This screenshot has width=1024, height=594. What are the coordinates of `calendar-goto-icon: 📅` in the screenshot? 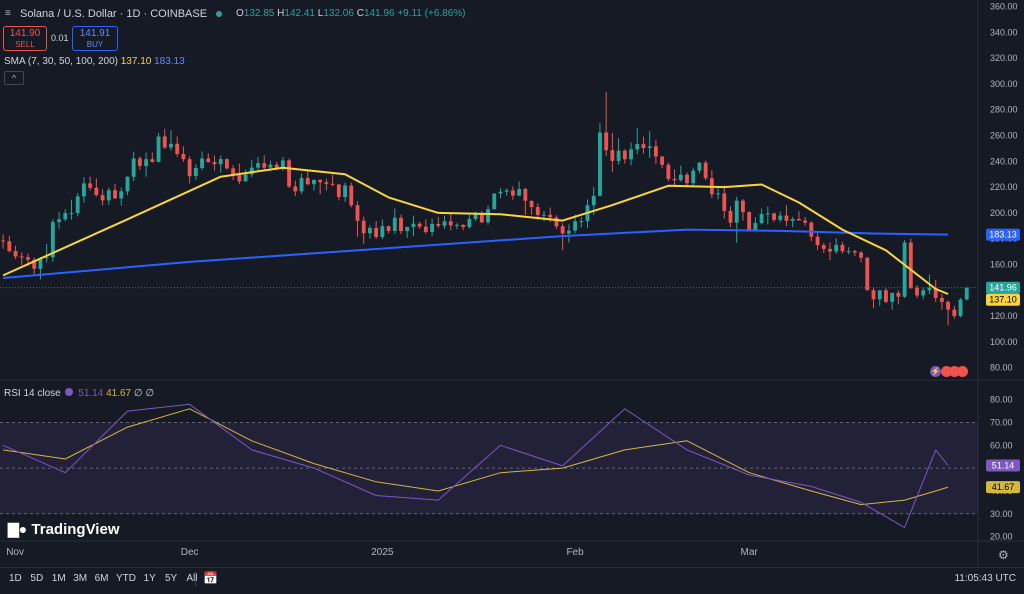 It's located at (210, 578).